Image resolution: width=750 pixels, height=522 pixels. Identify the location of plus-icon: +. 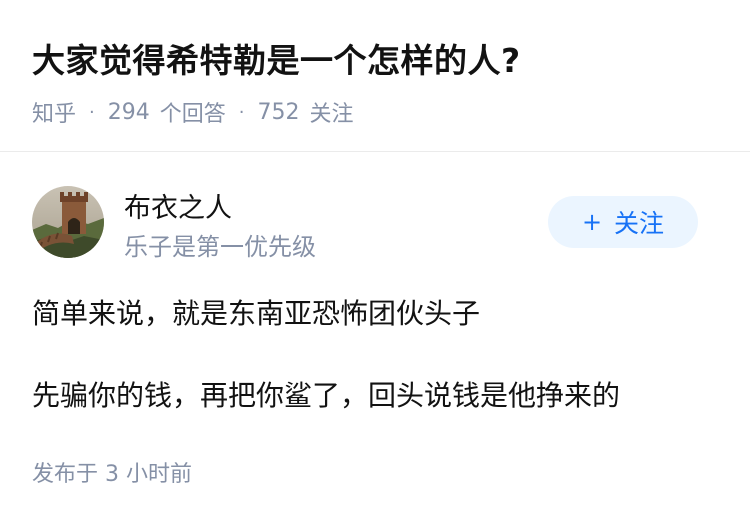
(592, 222).